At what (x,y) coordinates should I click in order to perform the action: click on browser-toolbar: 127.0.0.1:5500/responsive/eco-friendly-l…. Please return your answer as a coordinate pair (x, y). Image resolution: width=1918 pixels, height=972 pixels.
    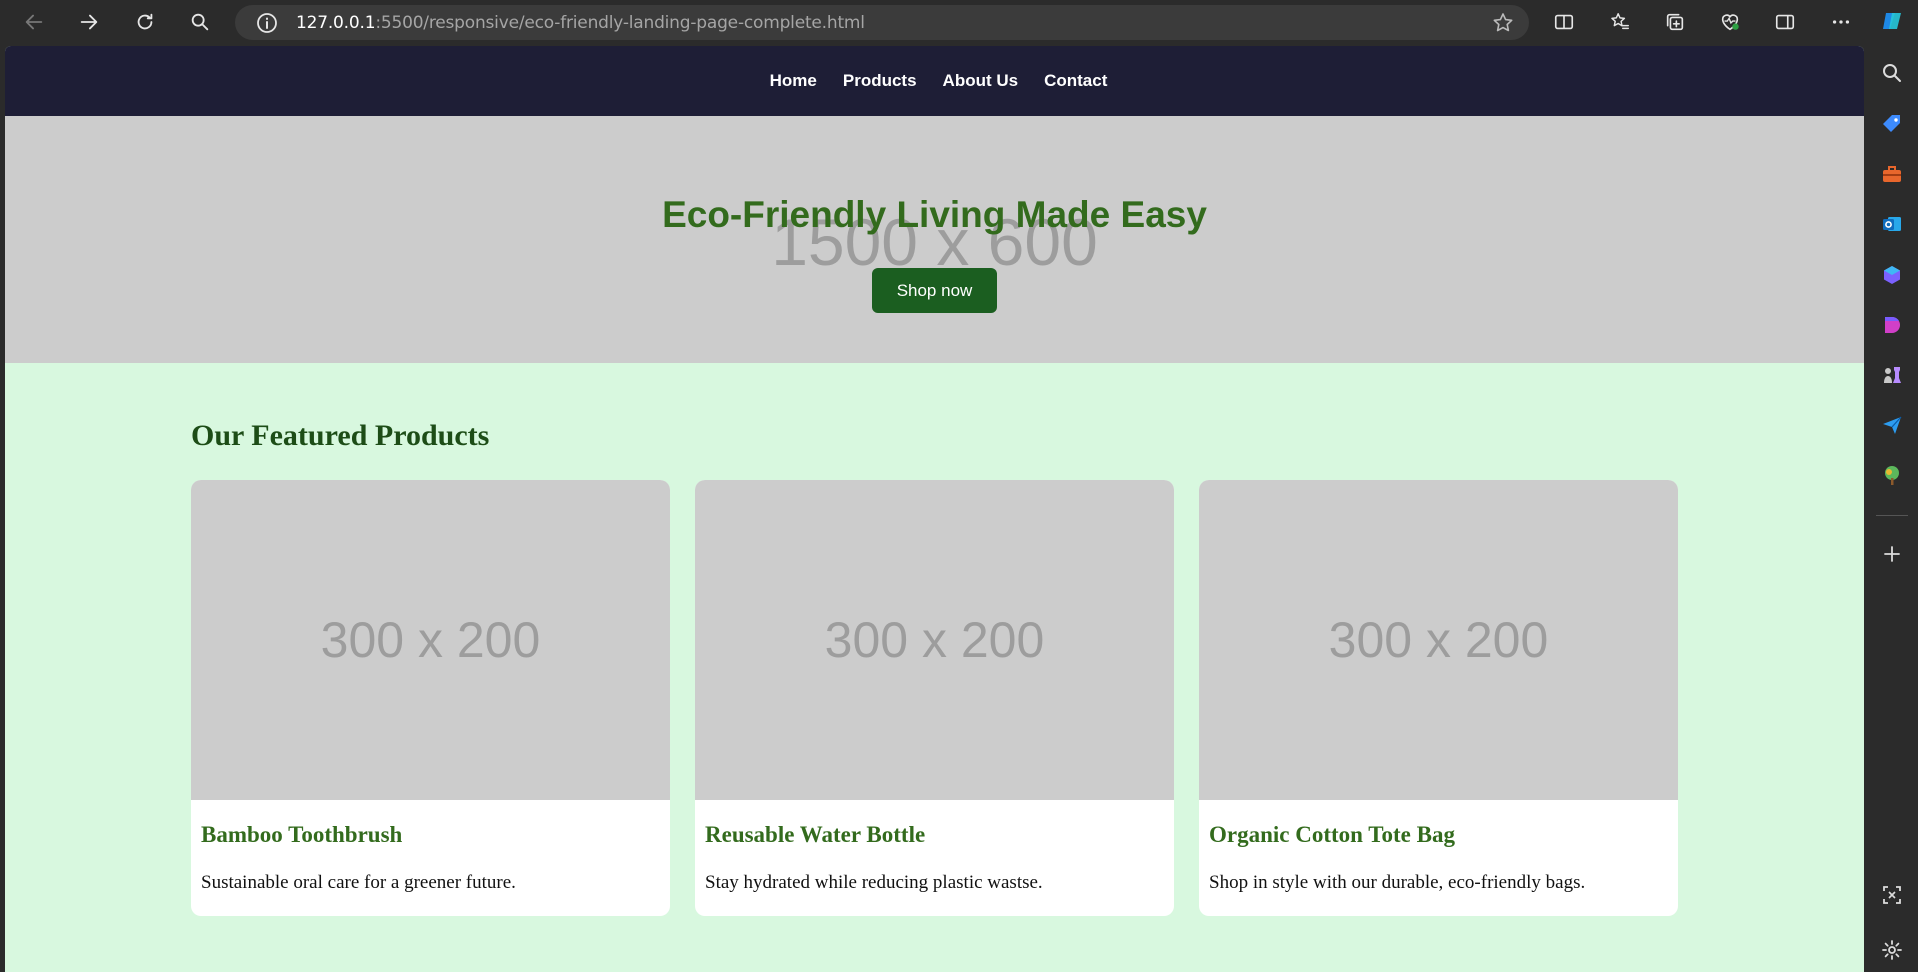
    Looking at the image, I should click on (959, 22).